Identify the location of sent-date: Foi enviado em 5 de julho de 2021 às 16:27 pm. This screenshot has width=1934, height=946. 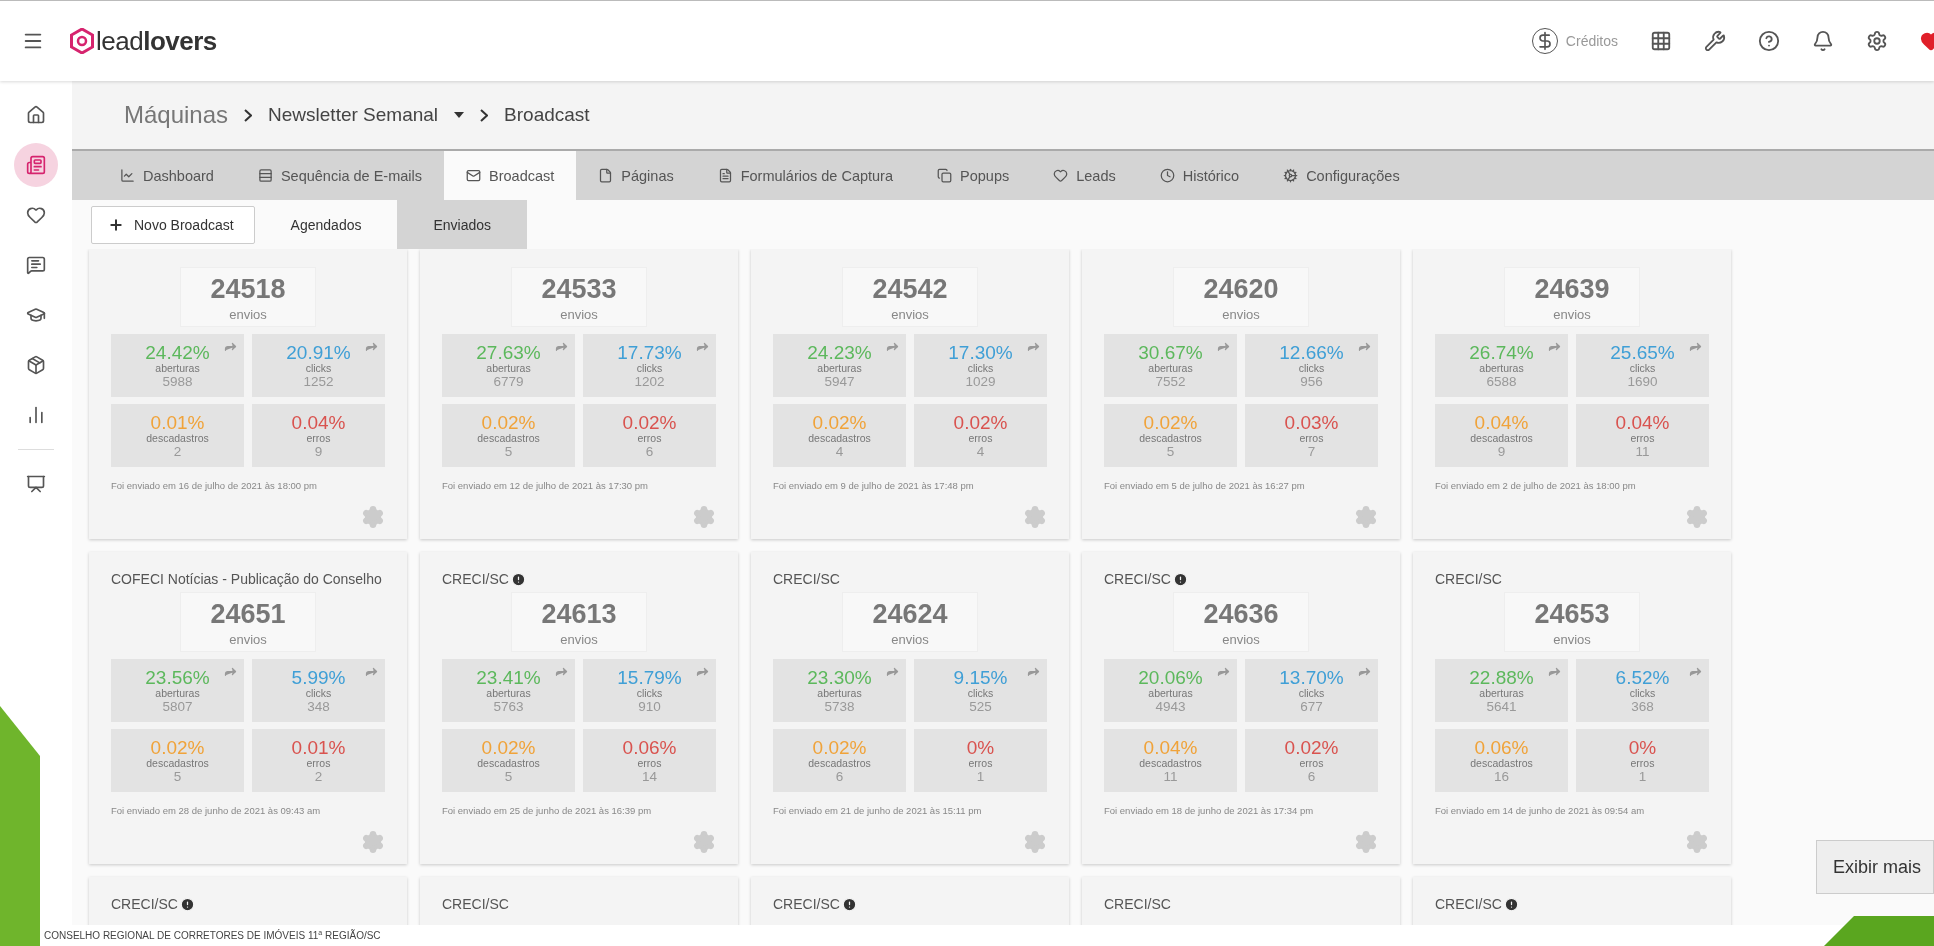
(1205, 485).